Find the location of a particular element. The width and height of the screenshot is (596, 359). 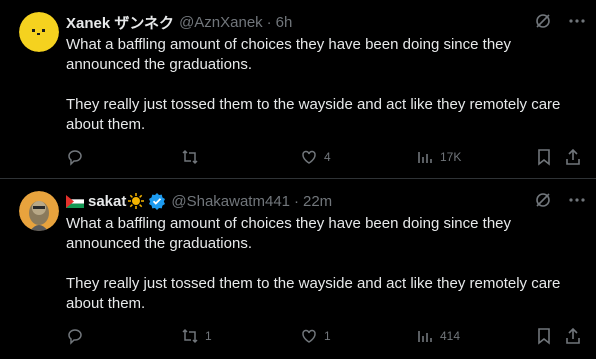

action-bar: 1 1 414 is located at coordinates (324, 336).